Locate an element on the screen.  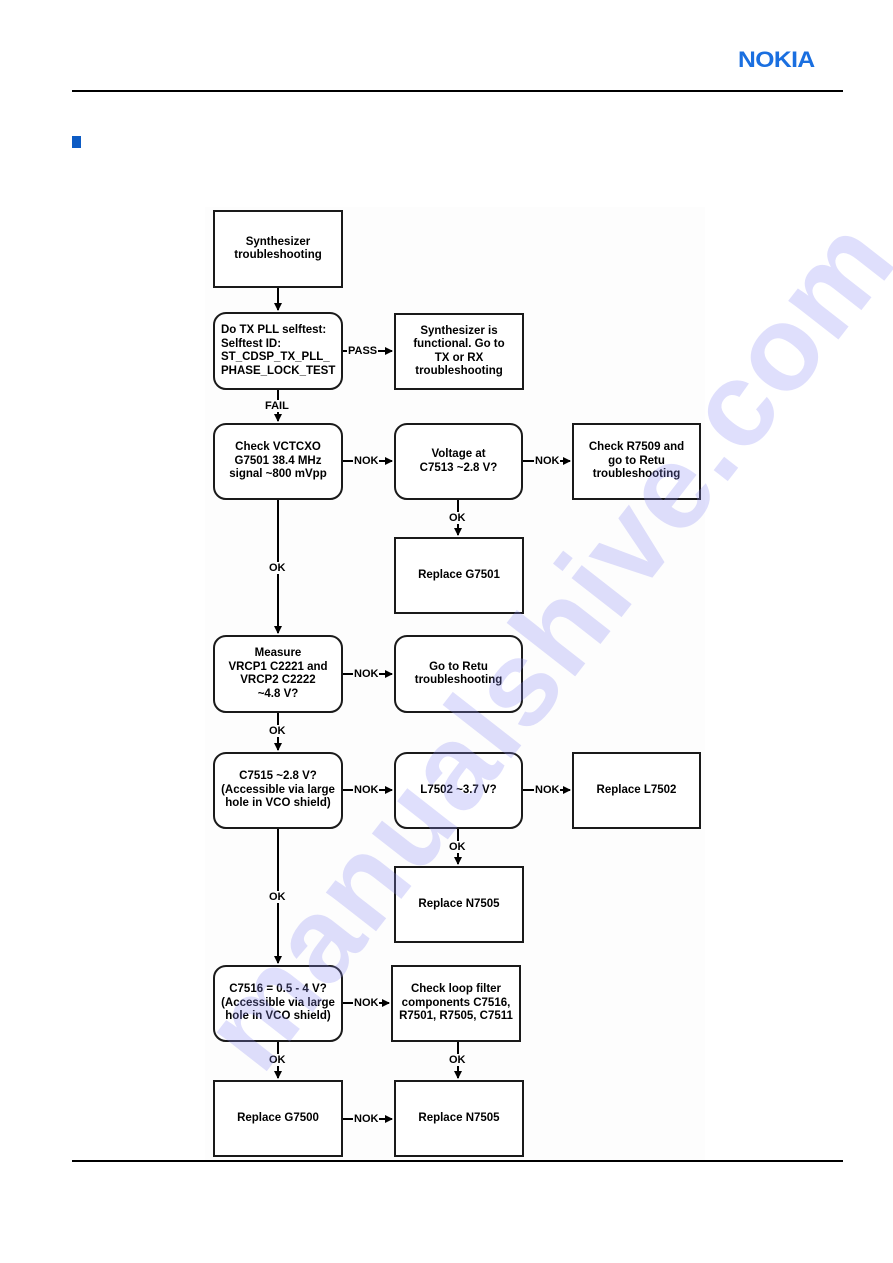
nokia-logo: NOKIA is located at coordinates (776, 59).